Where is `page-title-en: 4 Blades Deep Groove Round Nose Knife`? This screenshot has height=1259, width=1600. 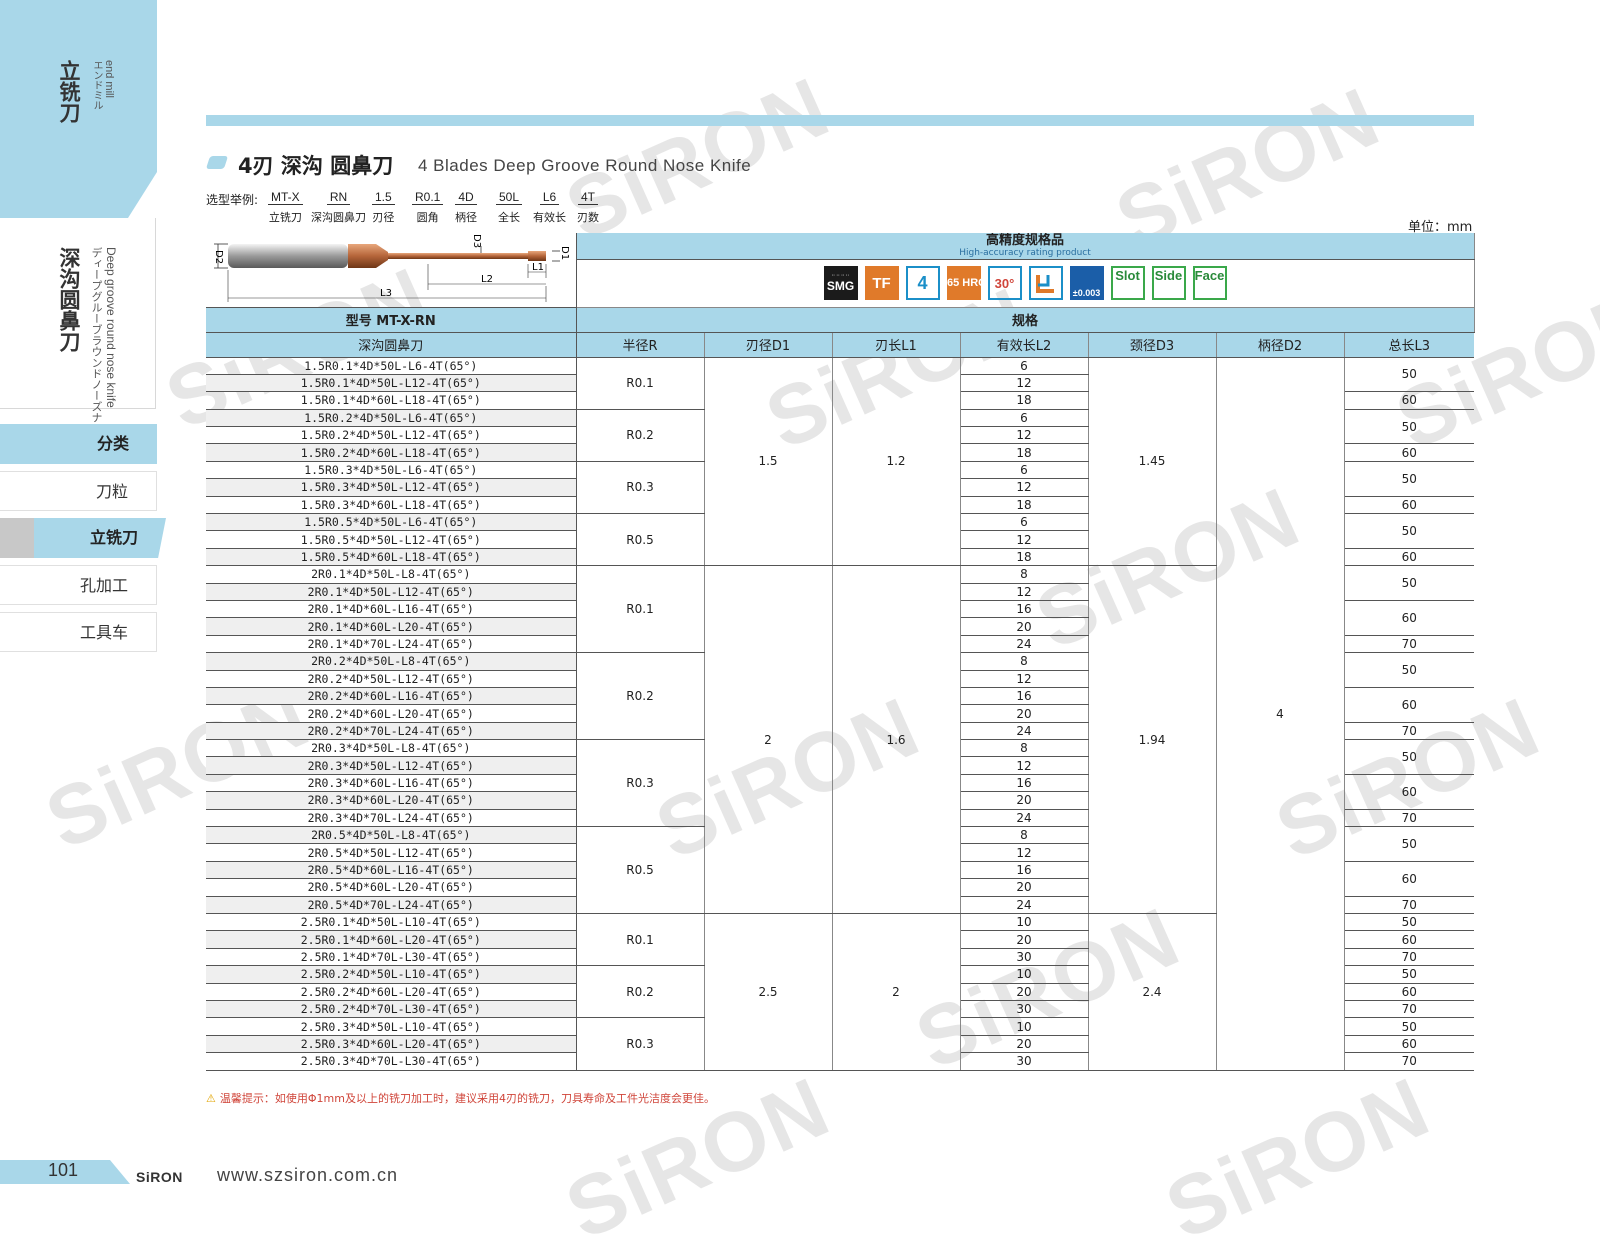
page-title-en: 4 Blades Deep Groove Round Nose Knife is located at coordinates (585, 165).